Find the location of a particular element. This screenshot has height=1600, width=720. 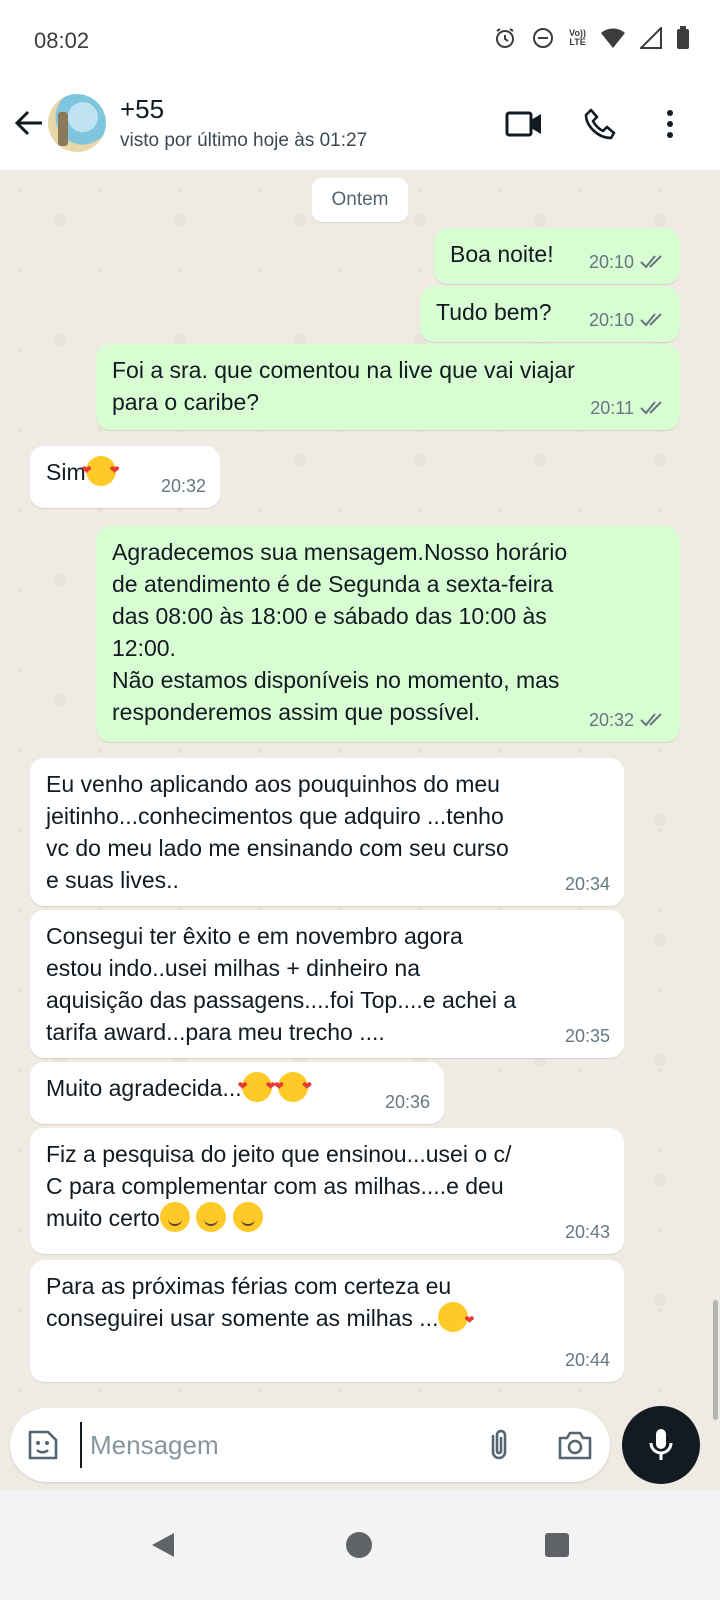

message-incoming: Muito agradecida... 20:36 is located at coordinates (237, 1093).